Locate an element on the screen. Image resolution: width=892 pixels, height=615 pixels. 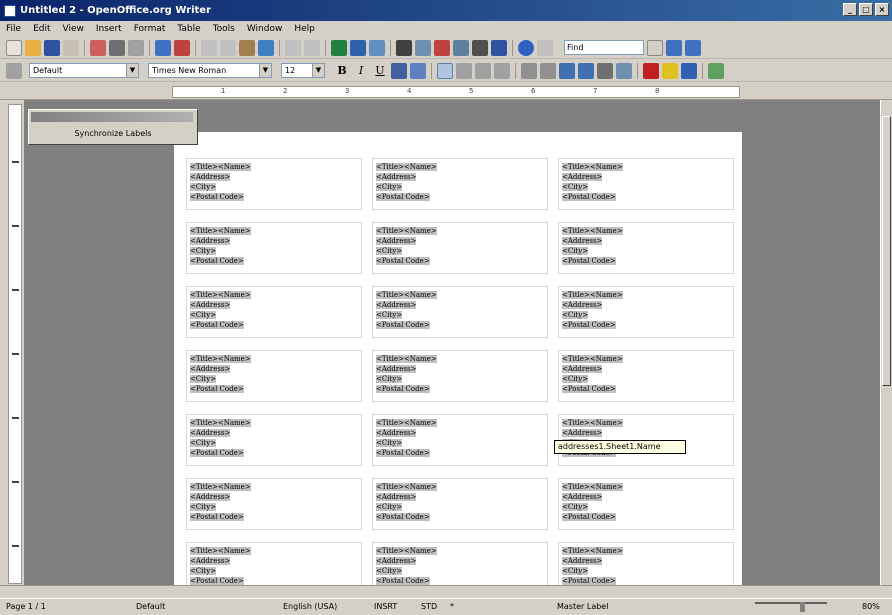
toolbar-options-icon is located at coordinates (545, 47).